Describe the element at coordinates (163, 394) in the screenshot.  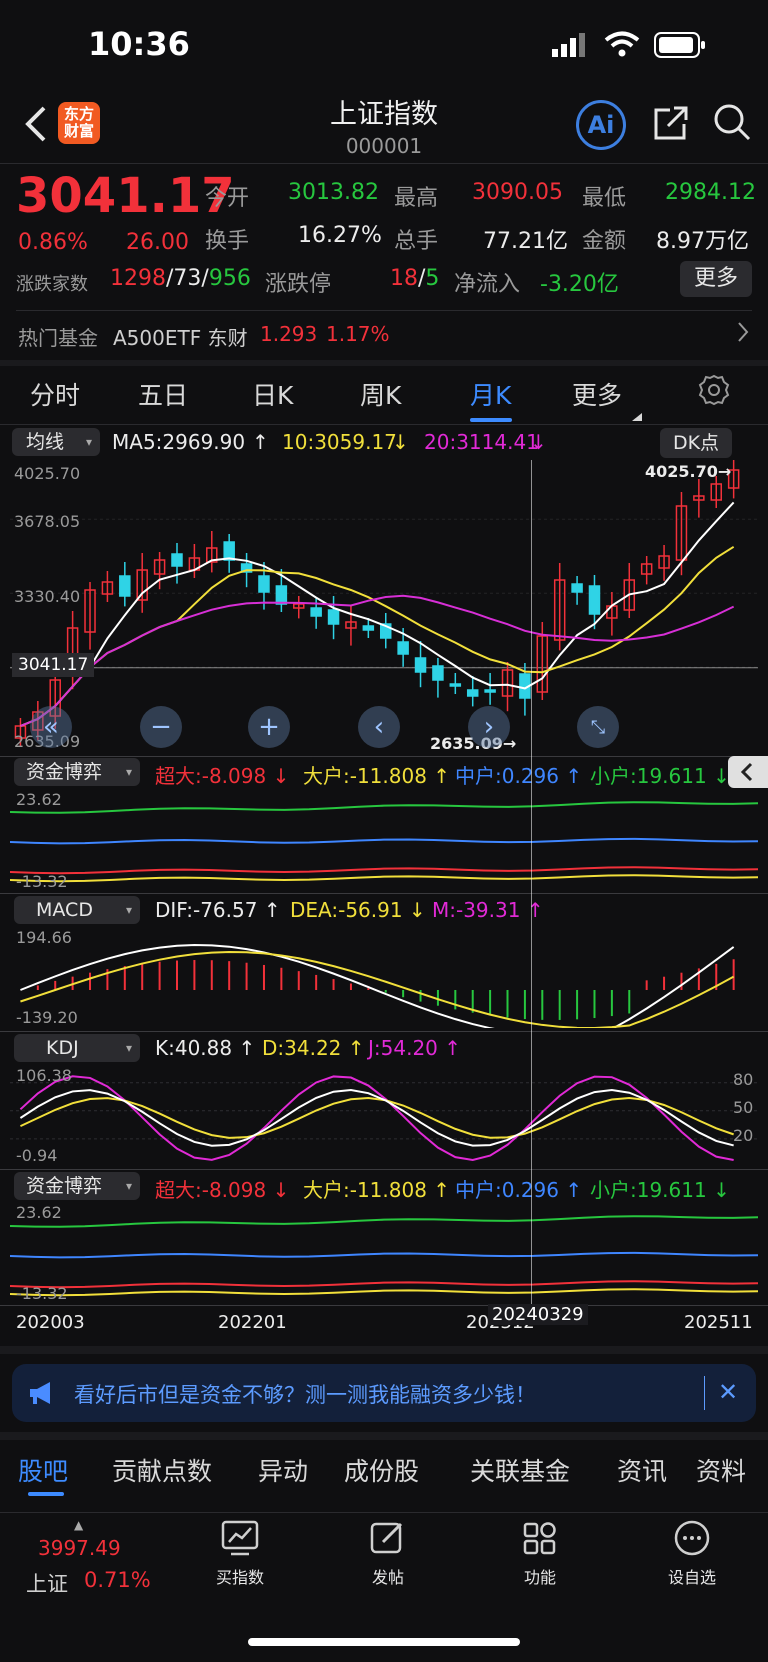
I see `tab-five-day: 五日` at that location.